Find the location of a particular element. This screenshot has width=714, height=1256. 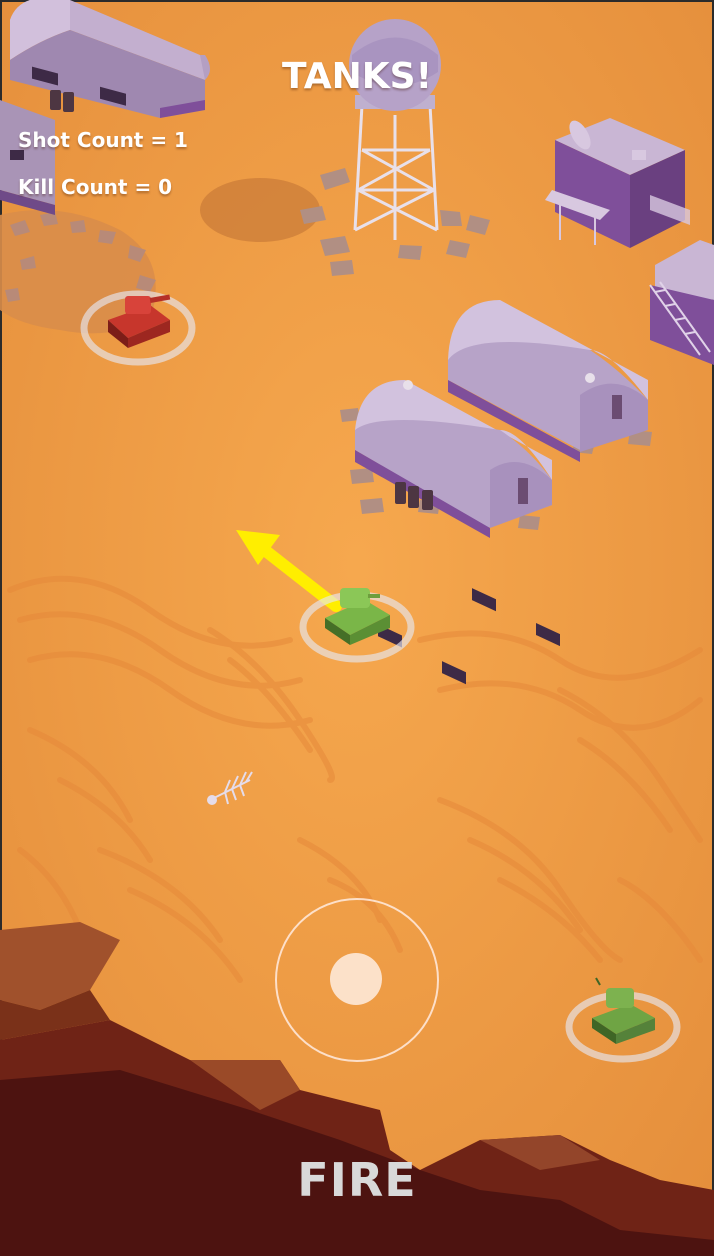

virtual-joystick is located at coordinates (357, 980).